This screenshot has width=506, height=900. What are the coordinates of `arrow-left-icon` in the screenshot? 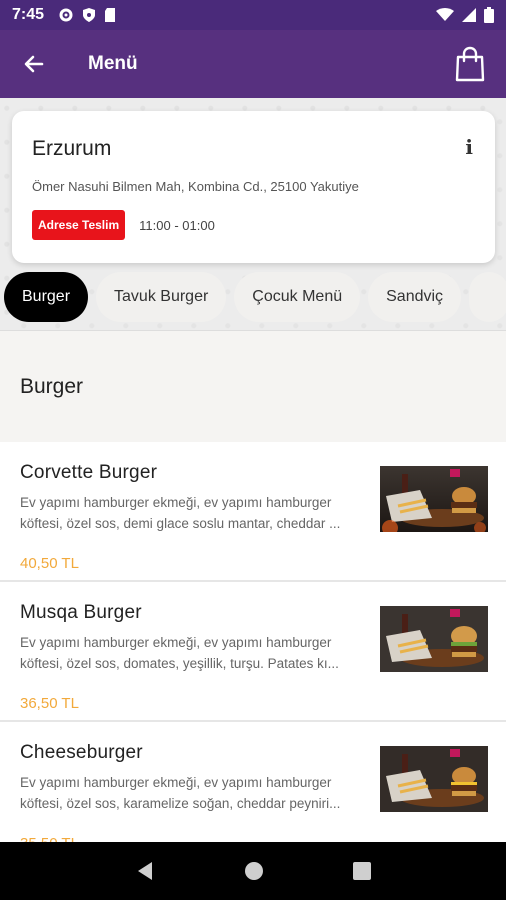 It's located at (34, 64).